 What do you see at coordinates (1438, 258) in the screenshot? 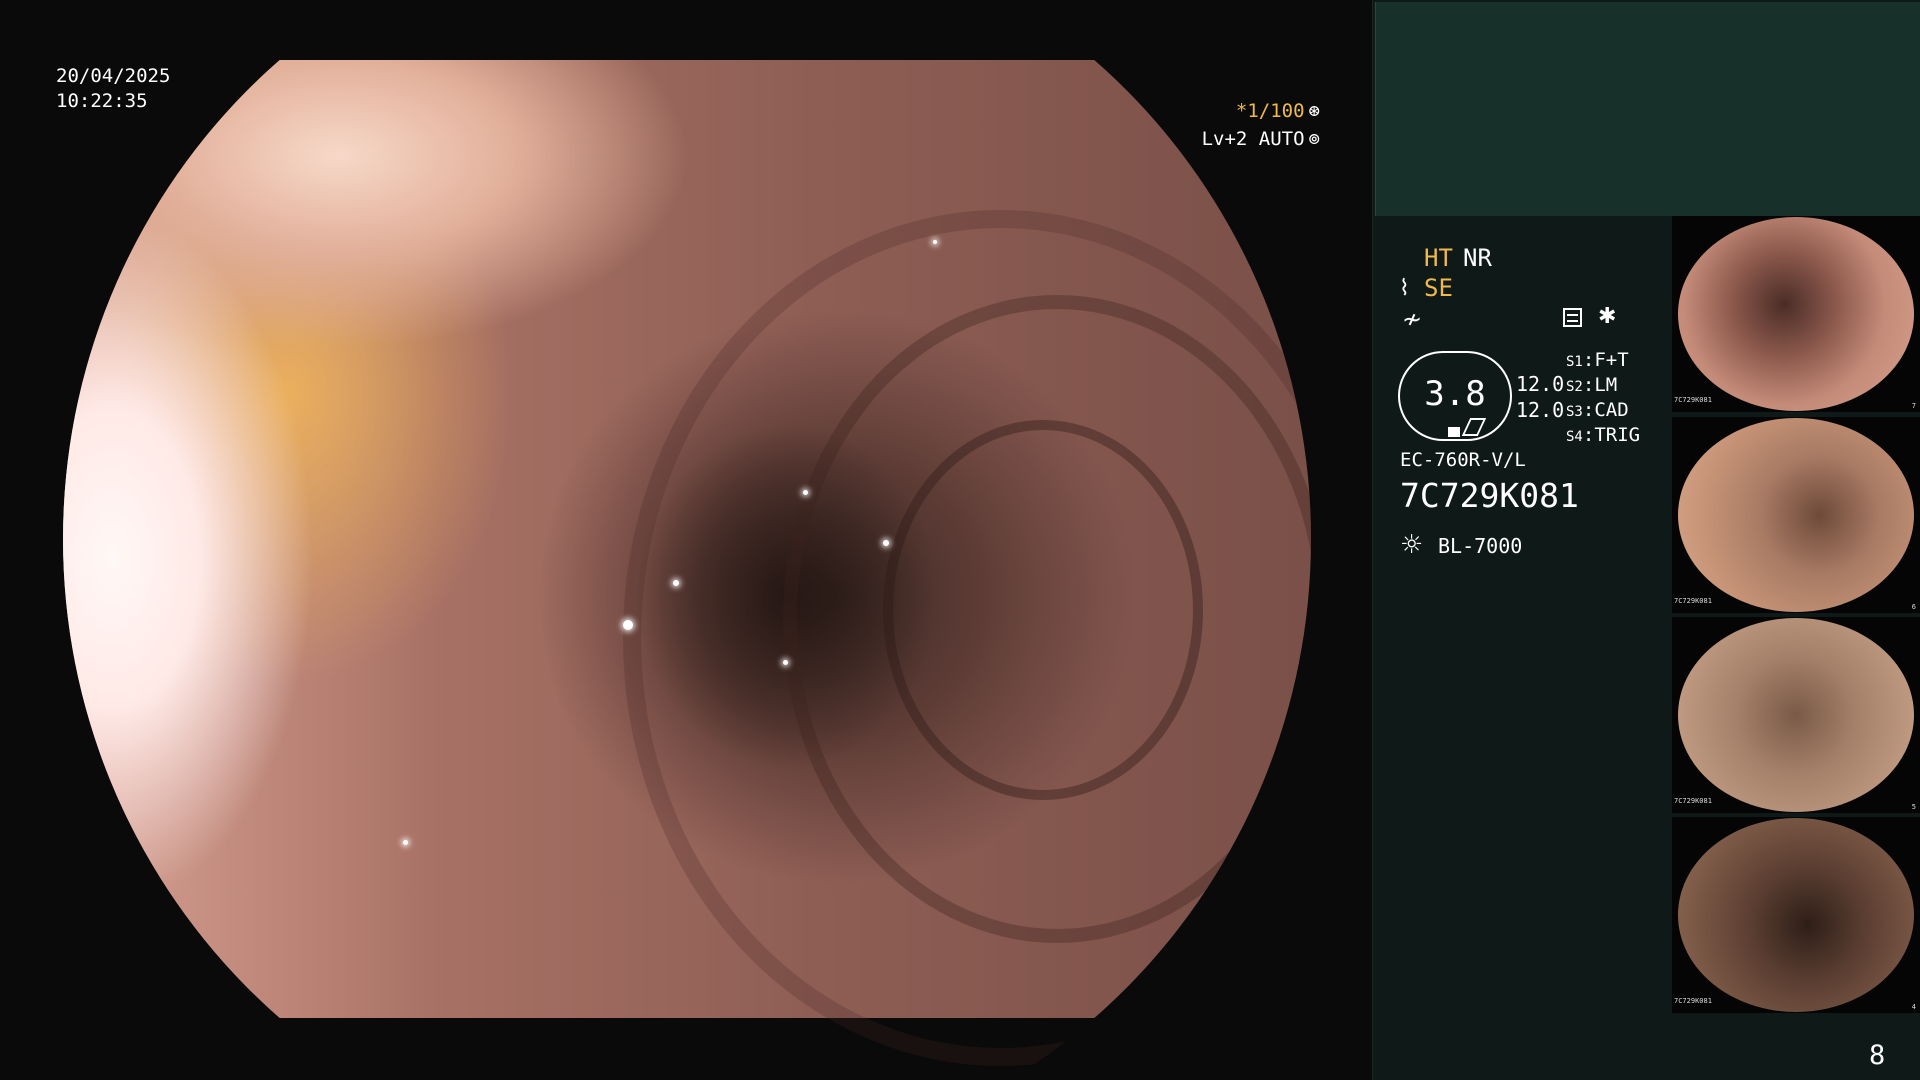
I see `mode-ht: HT` at bounding box center [1438, 258].